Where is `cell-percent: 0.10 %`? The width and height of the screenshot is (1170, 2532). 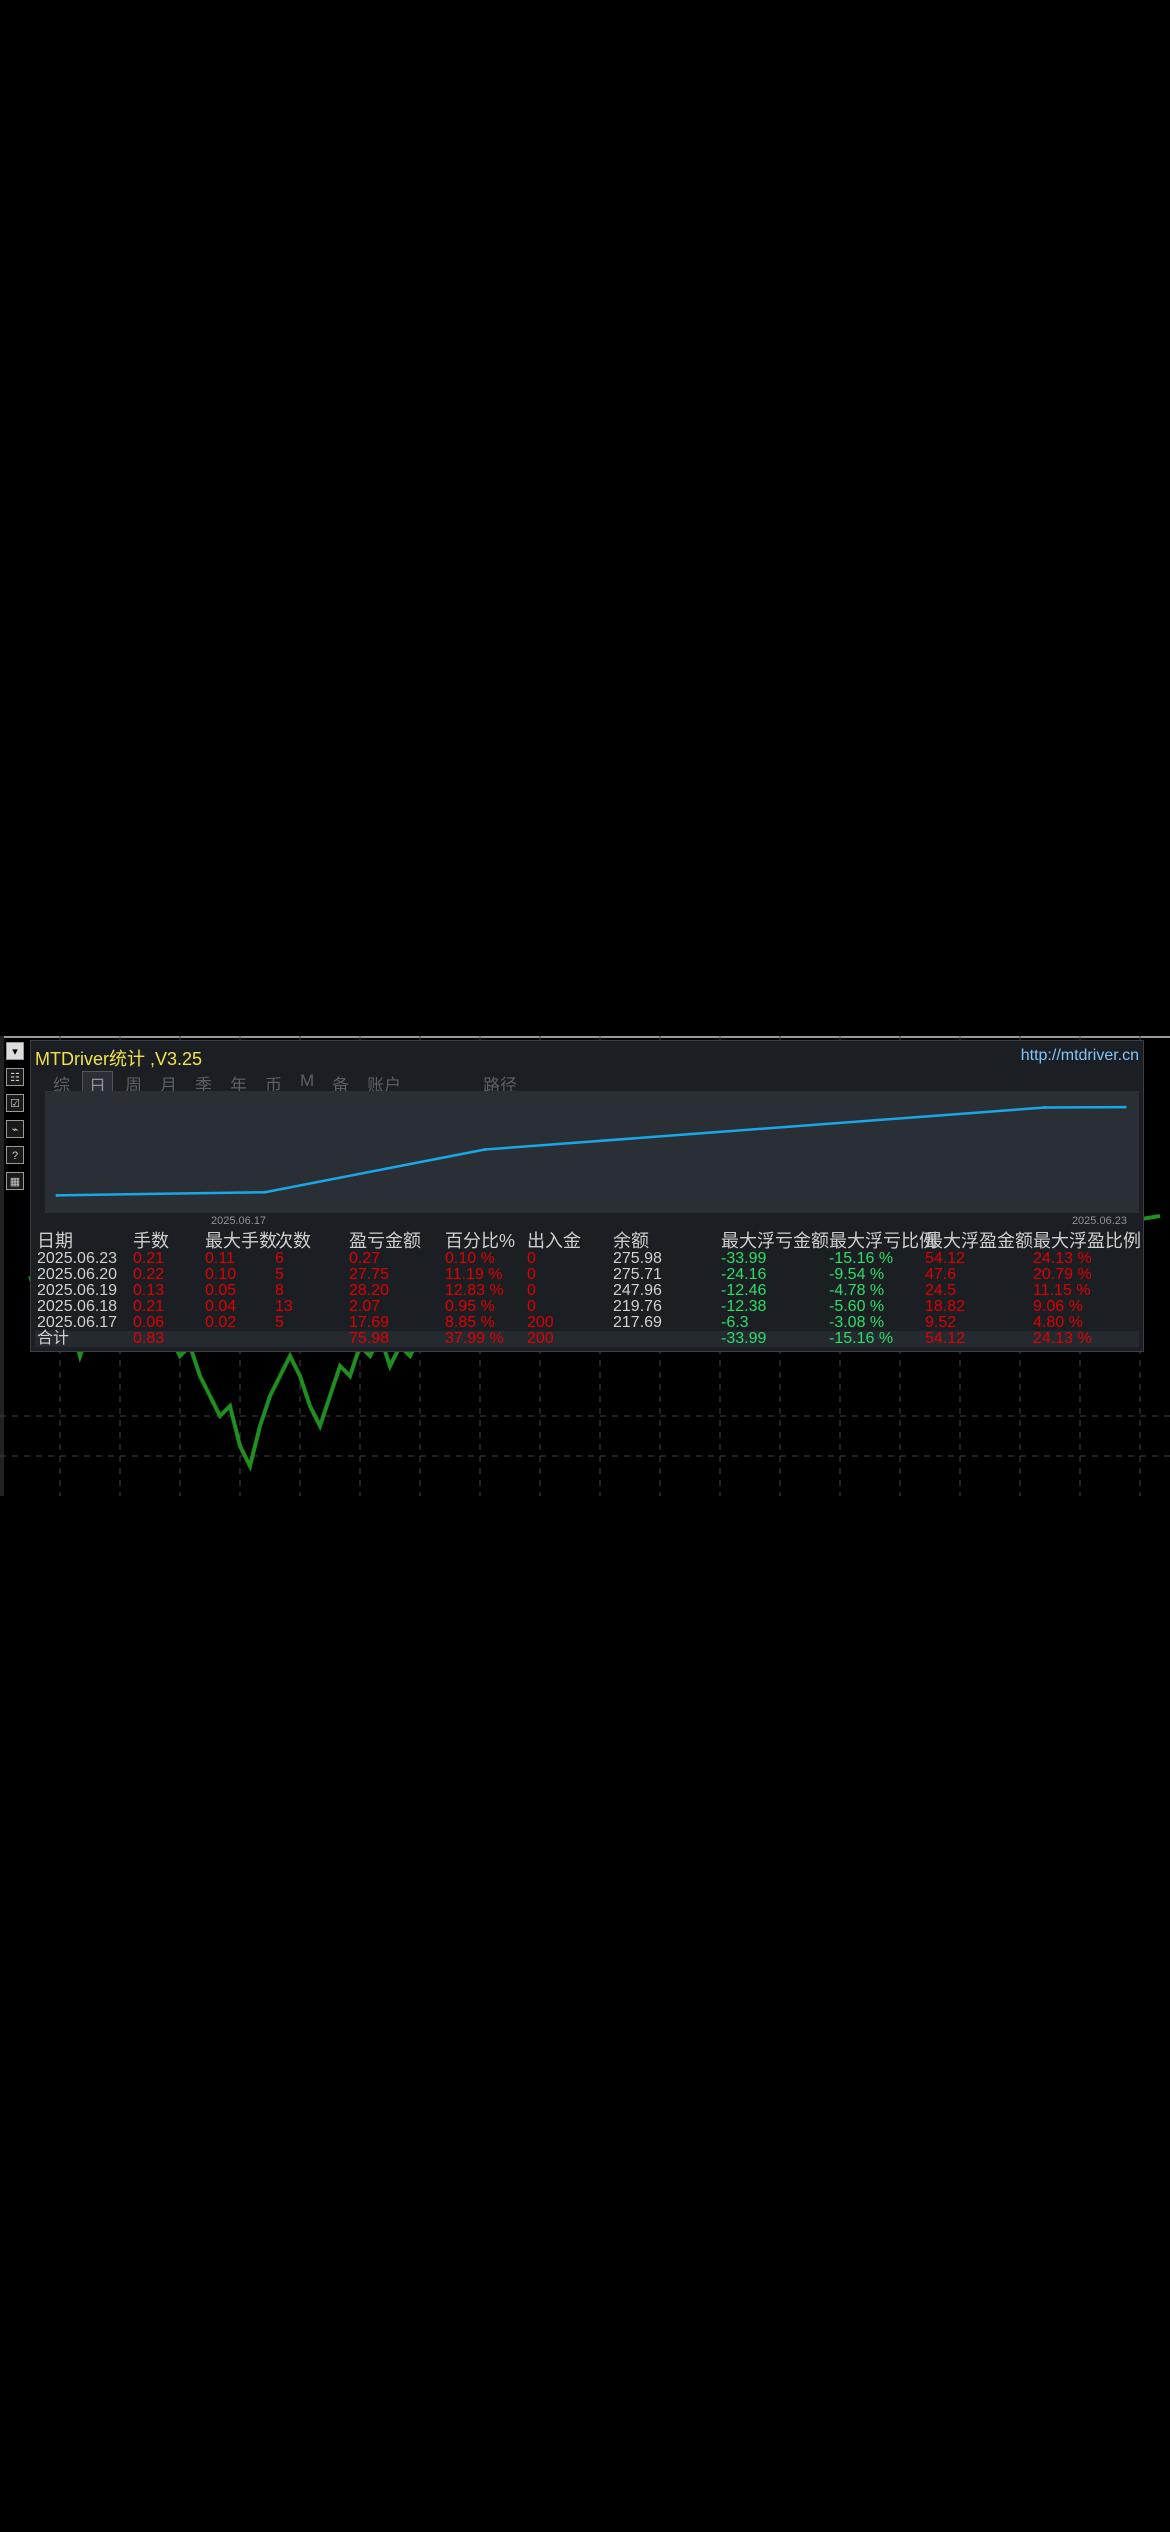
cell-percent: 0.10 % is located at coordinates (470, 1258).